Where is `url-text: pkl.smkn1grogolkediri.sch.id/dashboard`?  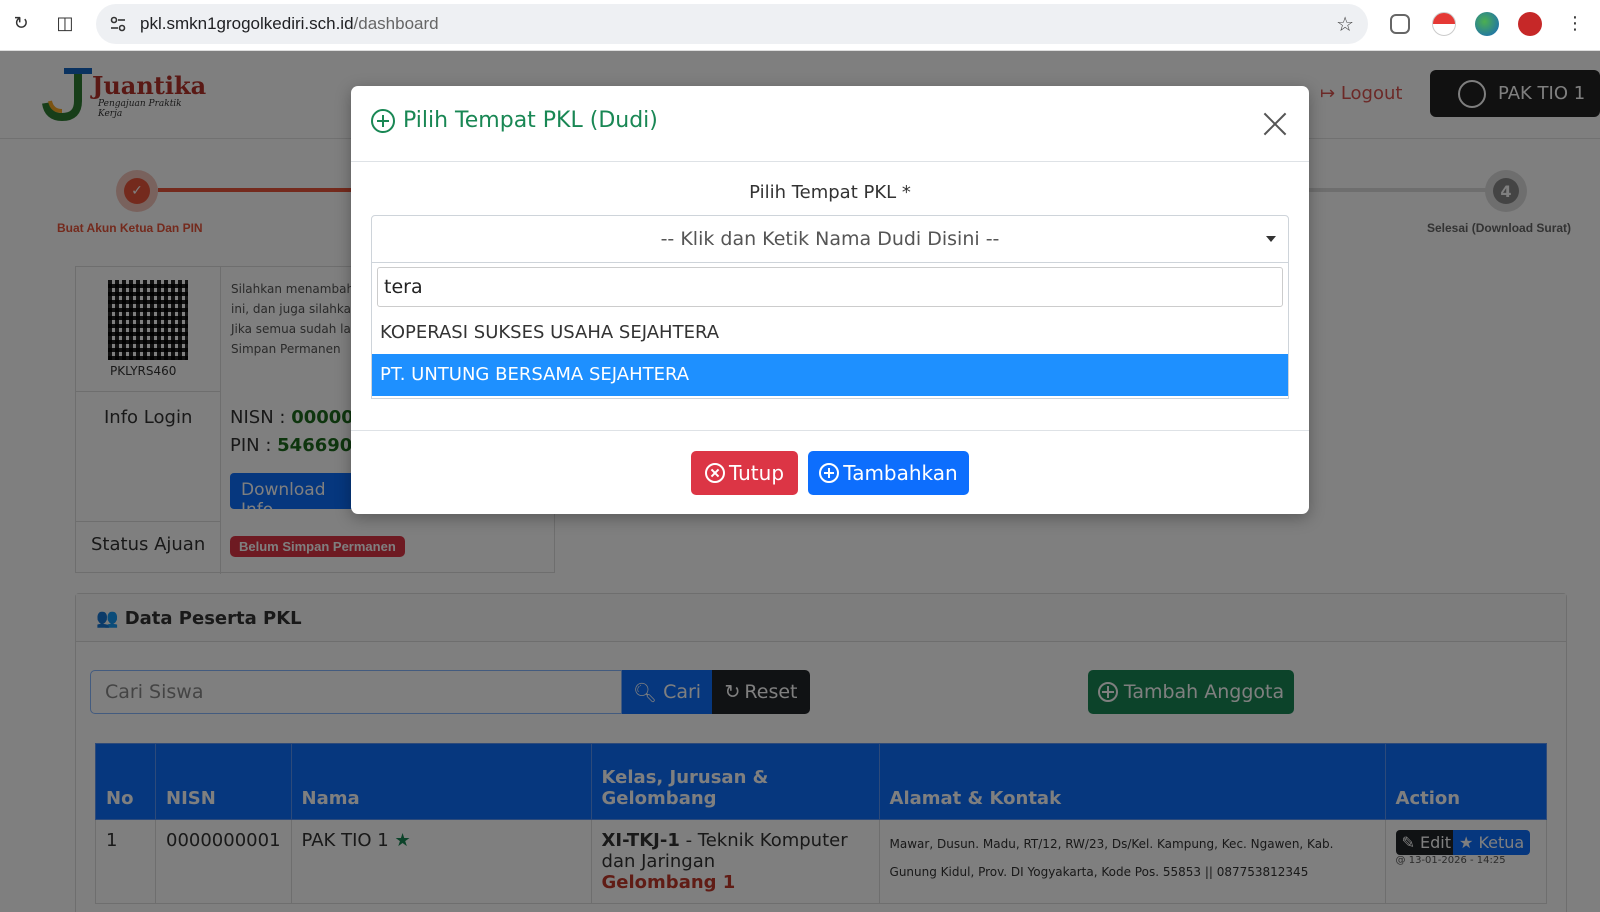
url-text: pkl.smkn1grogolkediri.sch.id/dashboard is located at coordinates (289, 24).